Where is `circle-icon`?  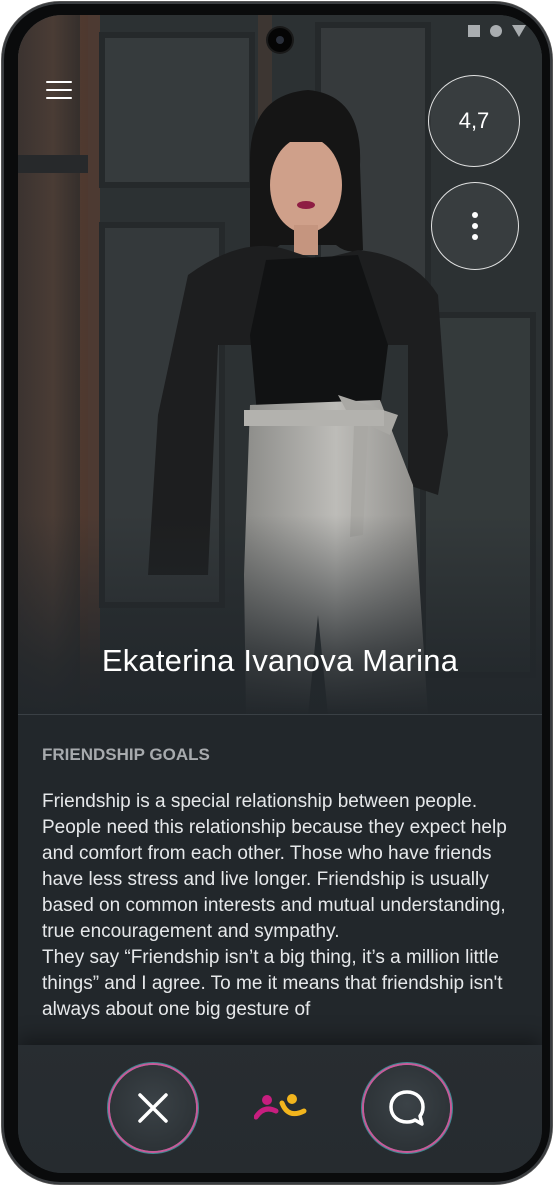 circle-icon is located at coordinates (496, 31).